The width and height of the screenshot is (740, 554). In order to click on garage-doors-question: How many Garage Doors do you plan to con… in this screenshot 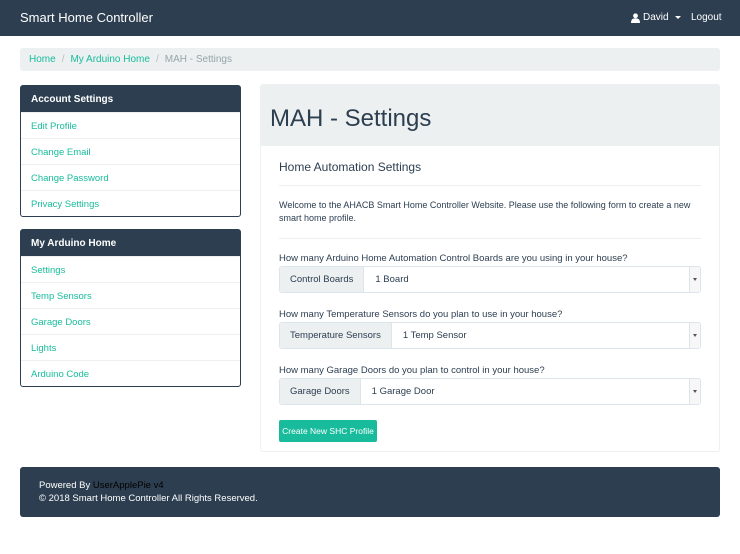, I will do `click(412, 370)`.